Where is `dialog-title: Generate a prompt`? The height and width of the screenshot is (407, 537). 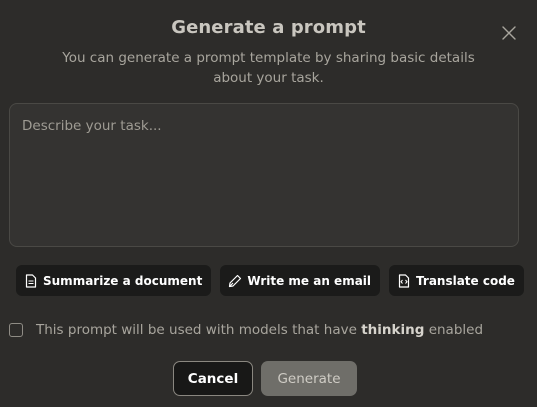
dialog-title: Generate a prompt is located at coordinates (268, 27).